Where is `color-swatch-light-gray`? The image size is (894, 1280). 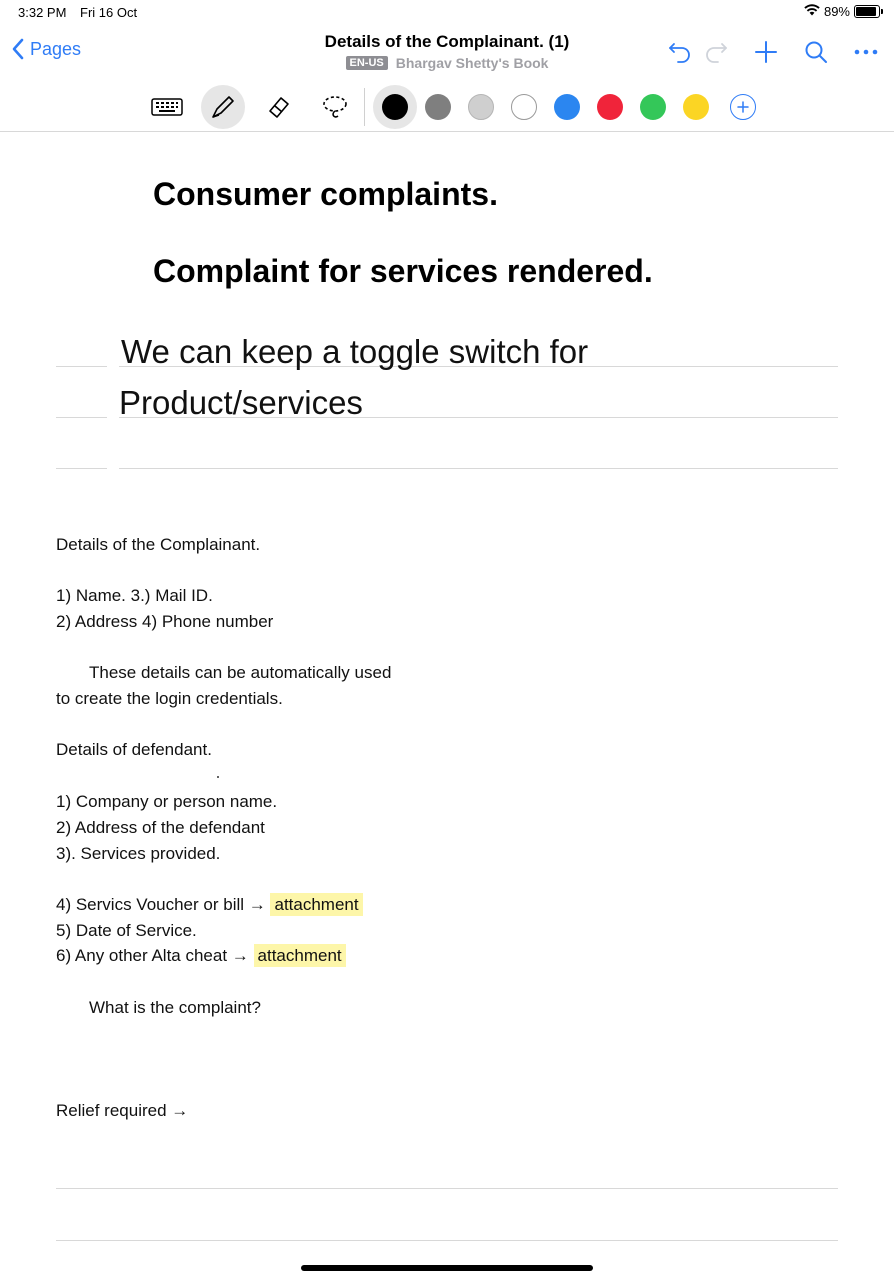
color-swatch-light-gray is located at coordinates (481, 107).